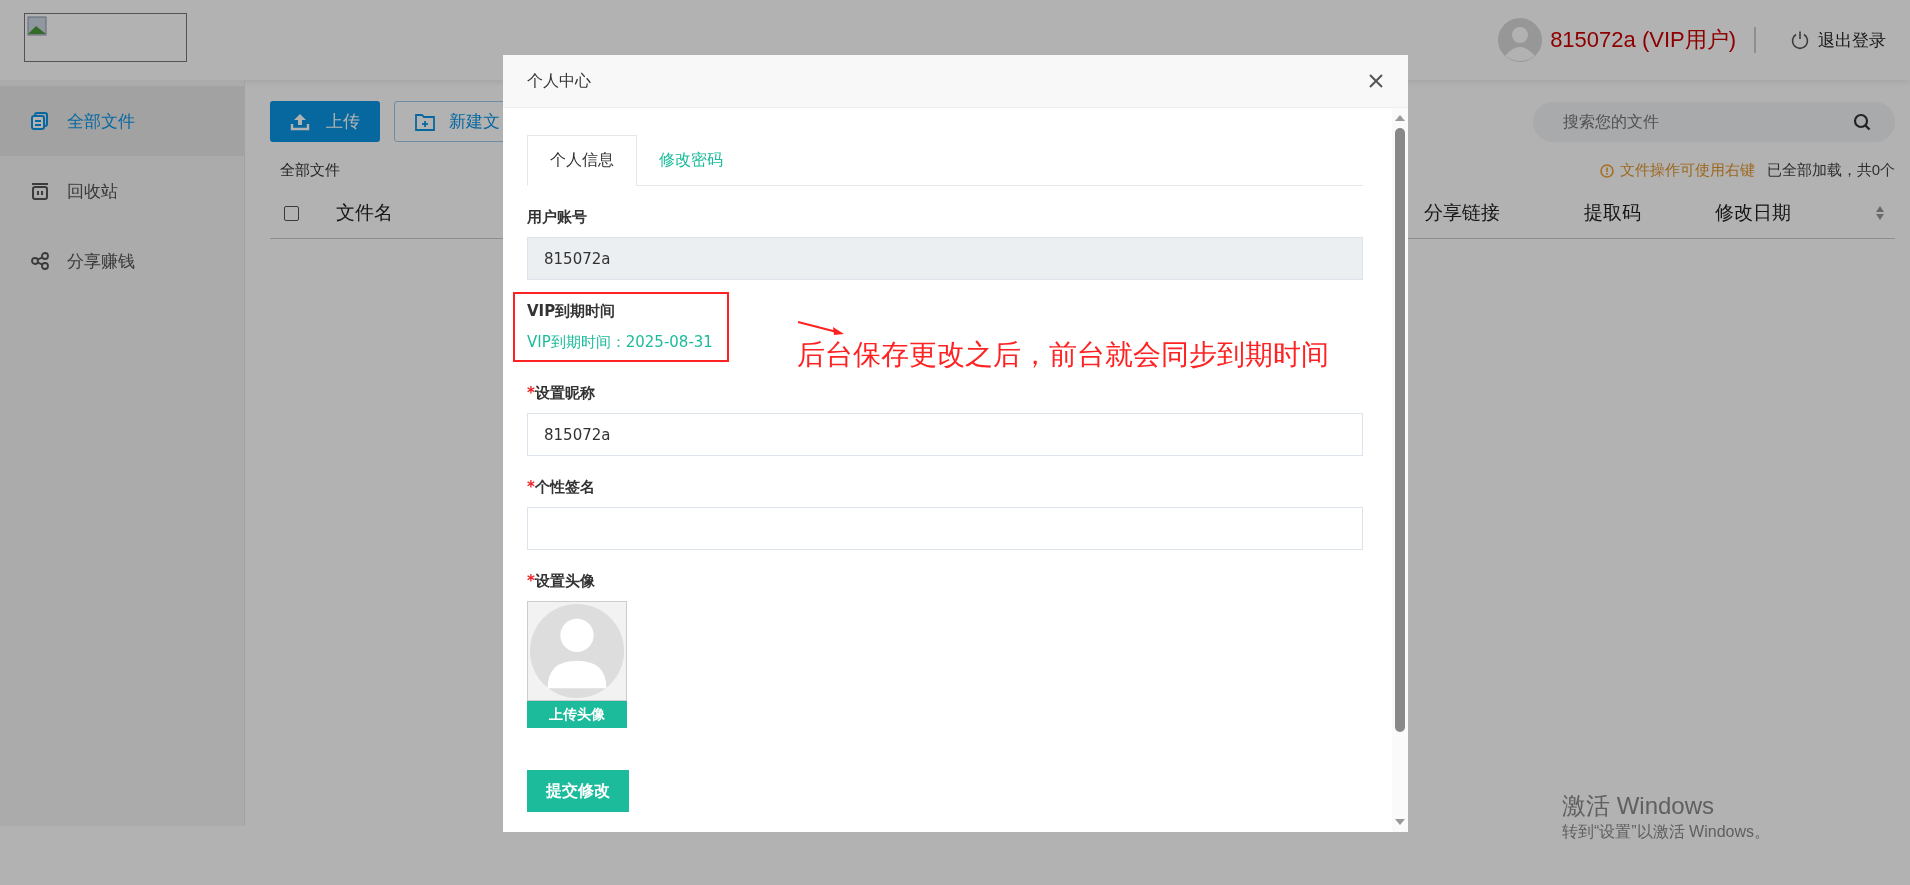  I want to click on input-field: 815072a, so click(945, 434).